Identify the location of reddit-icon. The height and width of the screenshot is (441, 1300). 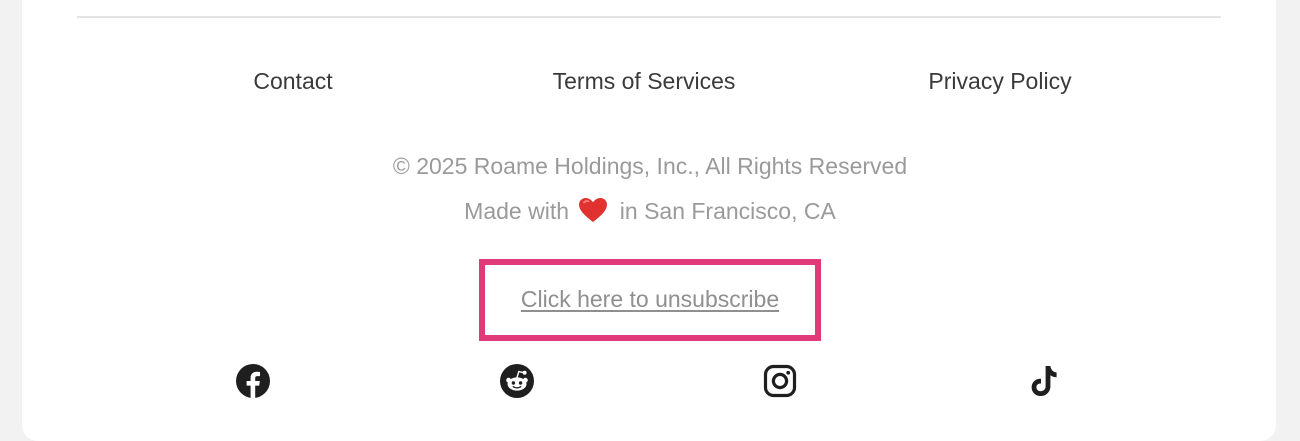
(517, 381).